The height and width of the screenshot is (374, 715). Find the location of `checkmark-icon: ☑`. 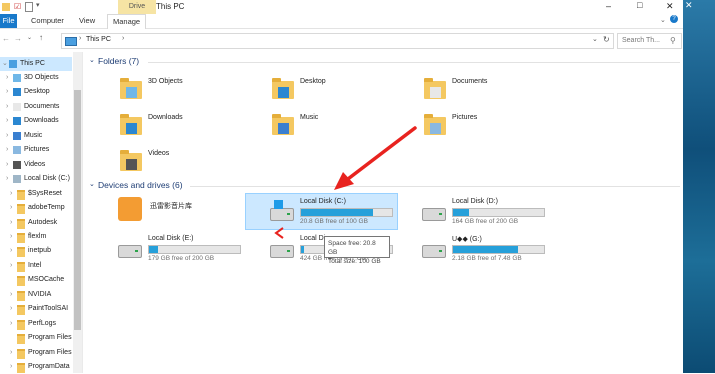

checkmark-icon: ☑ is located at coordinates (17, 6).